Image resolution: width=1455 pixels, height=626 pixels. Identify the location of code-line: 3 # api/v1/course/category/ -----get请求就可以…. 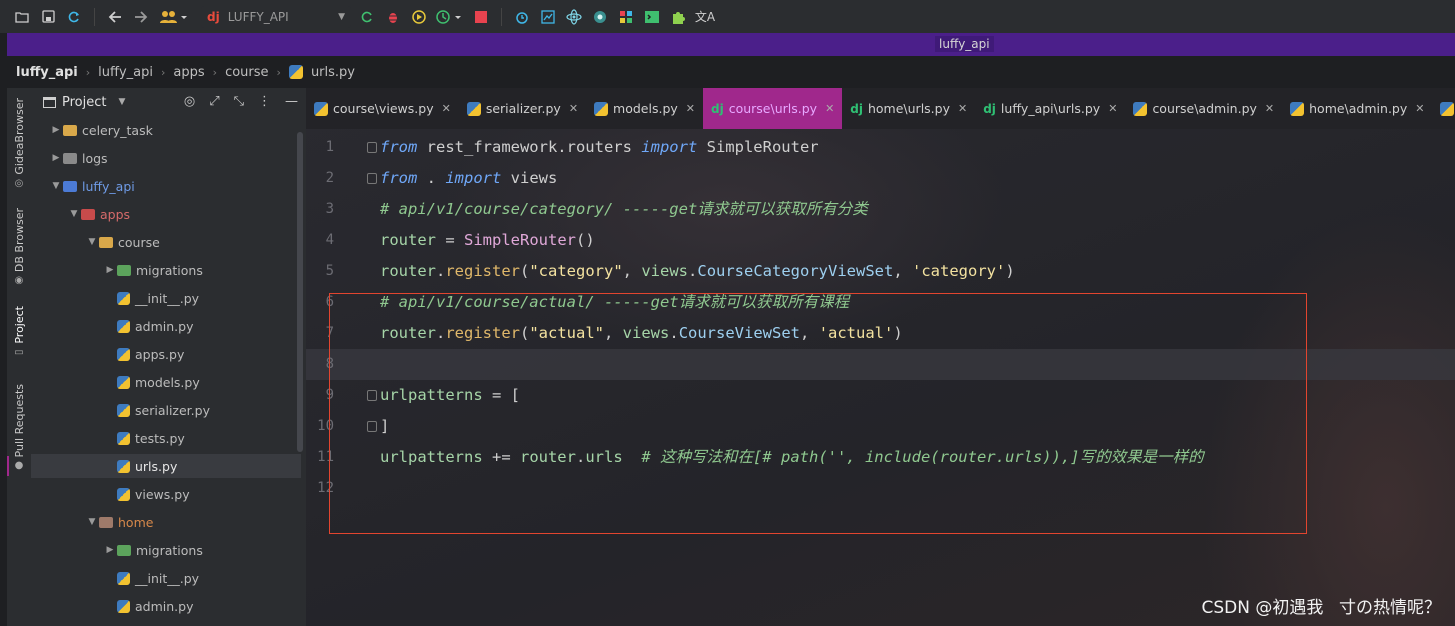
(880, 209).